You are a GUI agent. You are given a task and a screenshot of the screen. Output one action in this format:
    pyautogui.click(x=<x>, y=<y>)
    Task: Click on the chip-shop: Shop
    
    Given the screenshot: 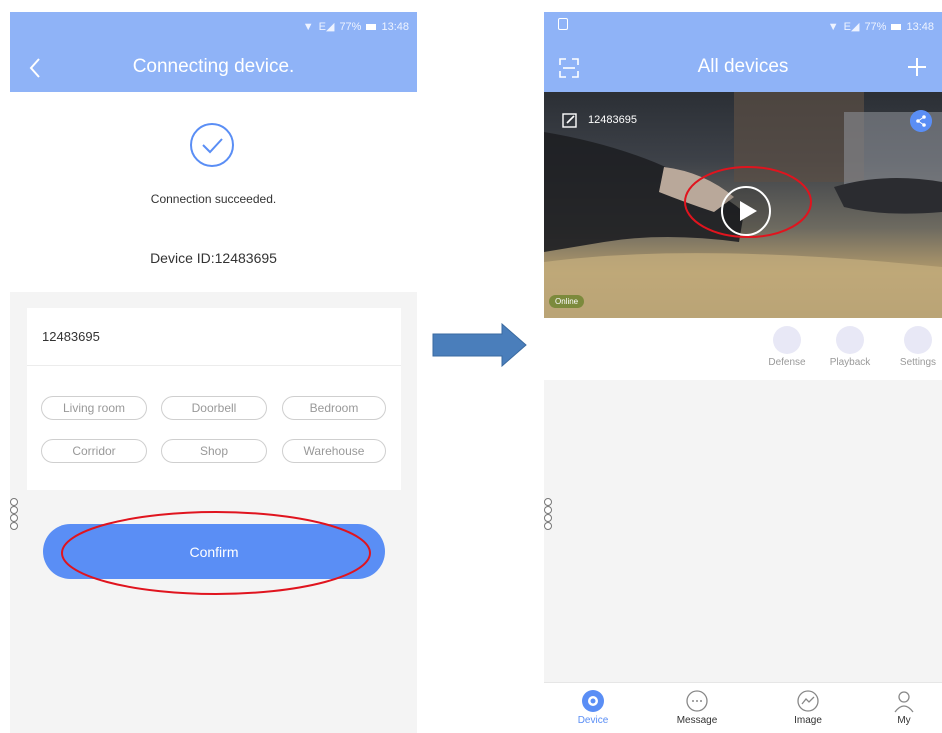 What is the action you would take?
    pyautogui.click(x=214, y=451)
    